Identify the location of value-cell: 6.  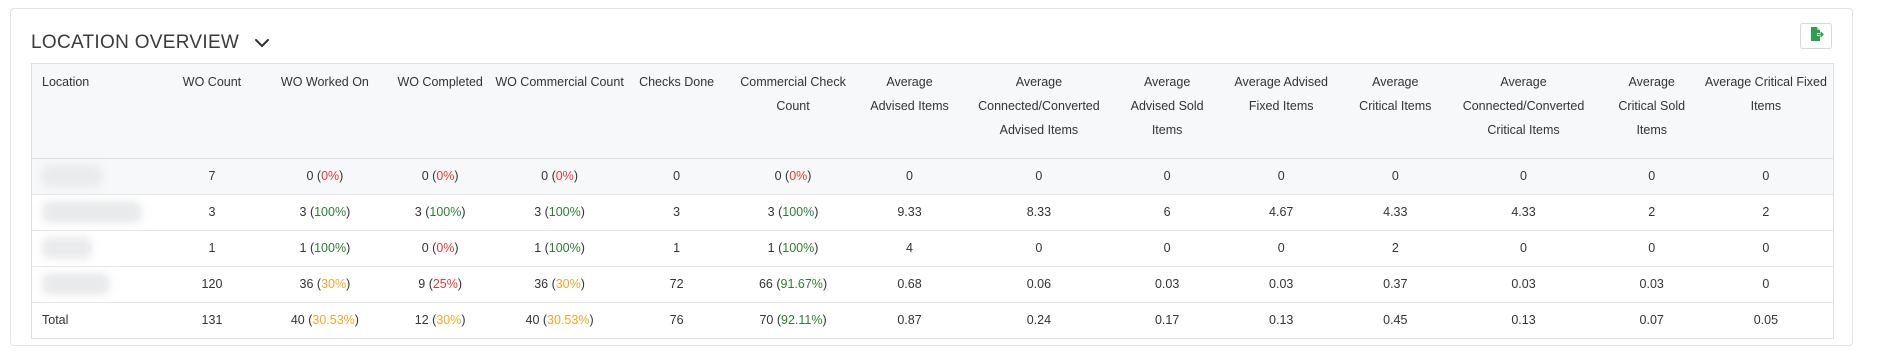
(1167, 212).